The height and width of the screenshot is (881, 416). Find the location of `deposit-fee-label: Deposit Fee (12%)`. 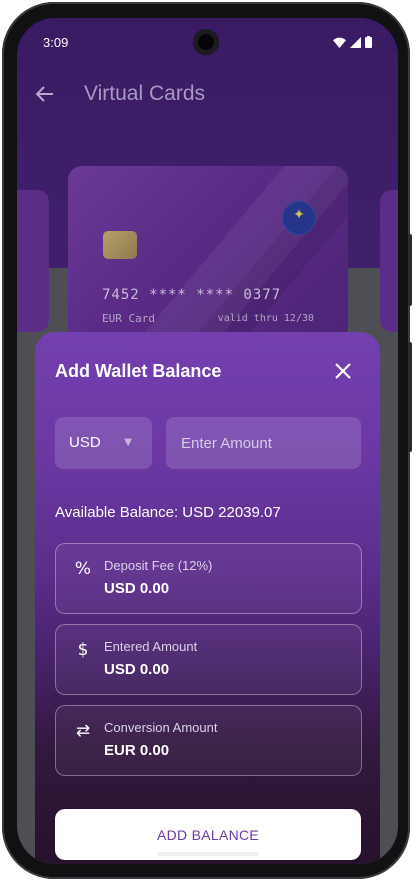

deposit-fee-label: Deposit Fee (12%) is located at coordinates (158, 565).